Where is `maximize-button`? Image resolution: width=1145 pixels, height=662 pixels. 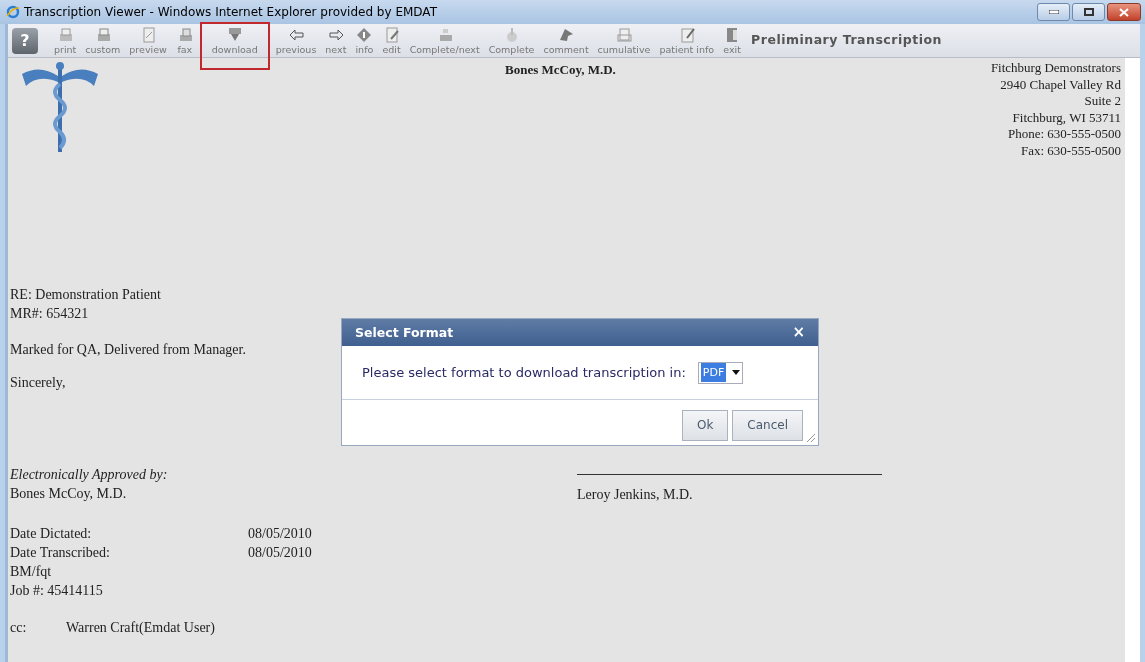 maximize-button is located at coordinates (1088, 12).